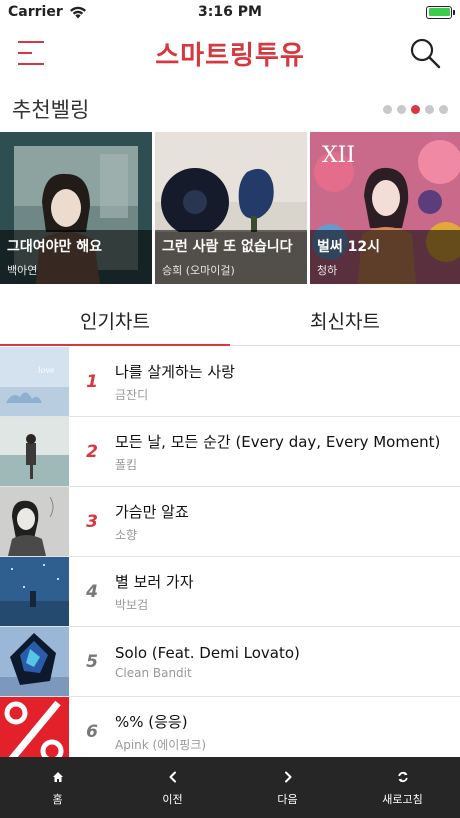  I want to click on svg-text: love, so click(46, 370).